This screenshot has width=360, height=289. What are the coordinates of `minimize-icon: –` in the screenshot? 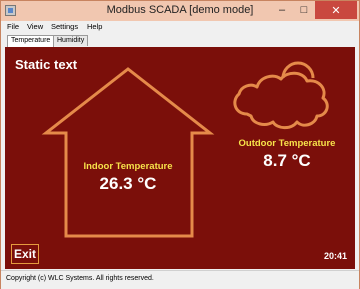 It's located at (282, 10).